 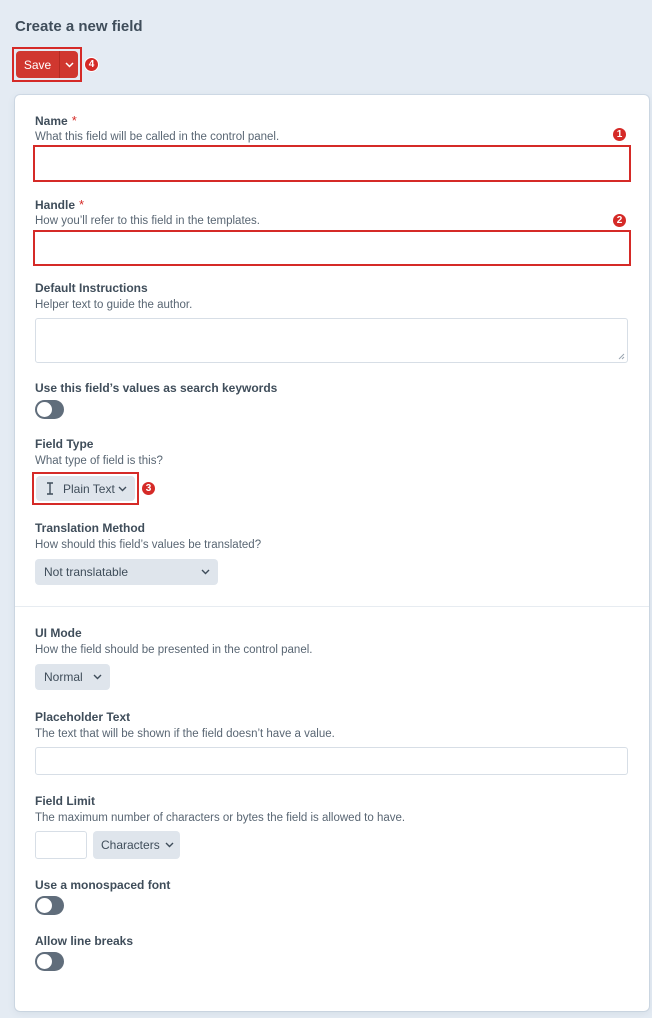 What do you see at coordinates (83, 717) in the screenshot?
I see `placeholder-label: Placeholder Text` at bounding box center [83, 717].